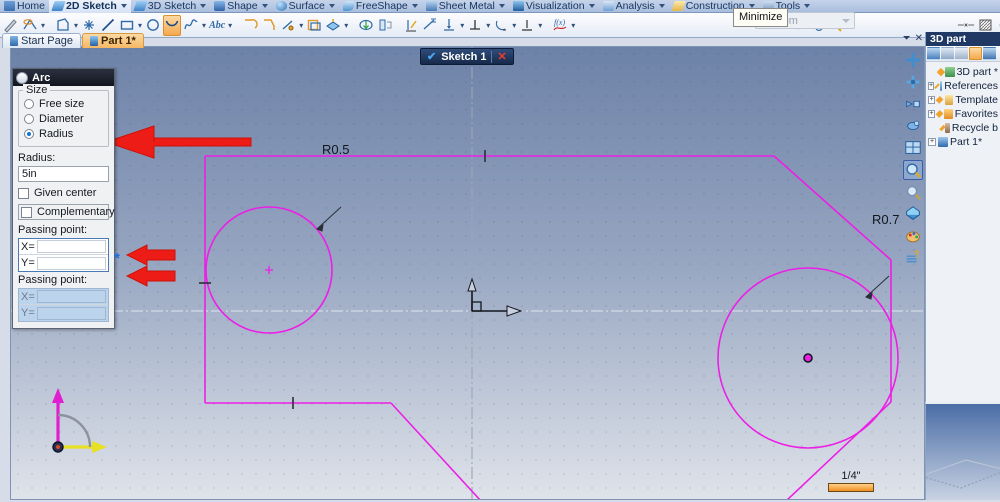  I want to click on tree-item: + Part 1*, so click(963, 142).